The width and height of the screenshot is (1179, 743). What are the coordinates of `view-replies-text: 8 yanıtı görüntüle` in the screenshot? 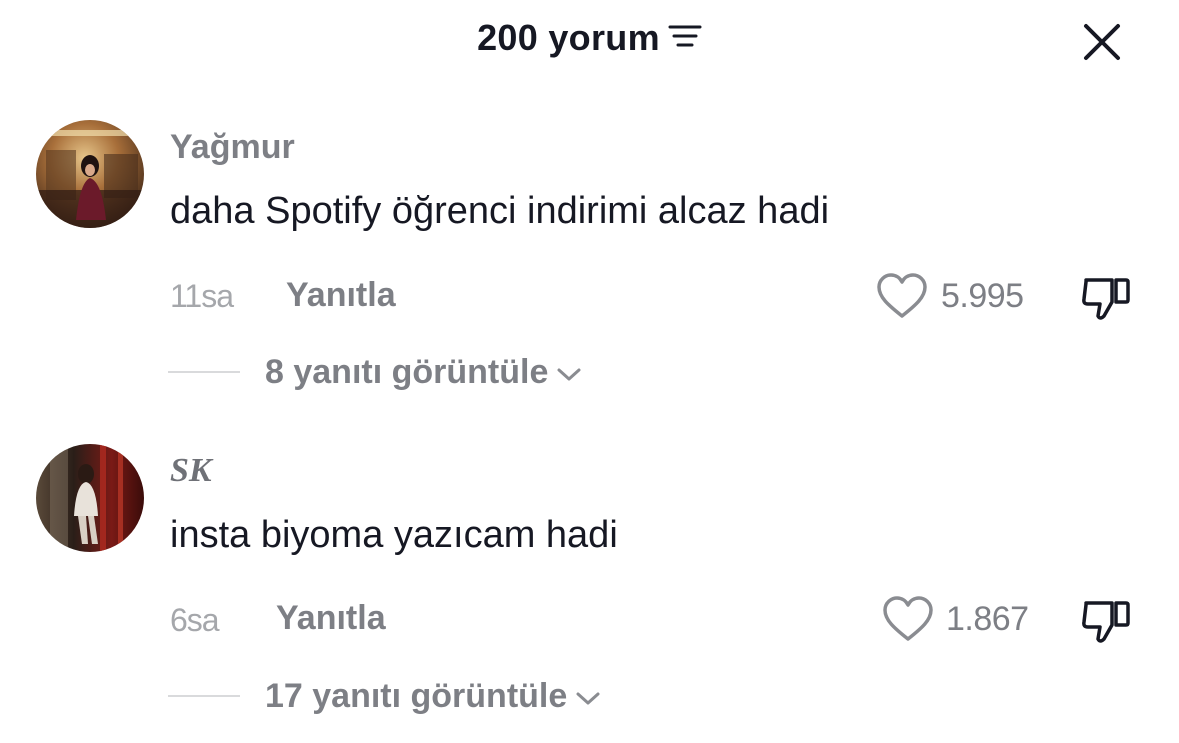 It's located at (407, 372).